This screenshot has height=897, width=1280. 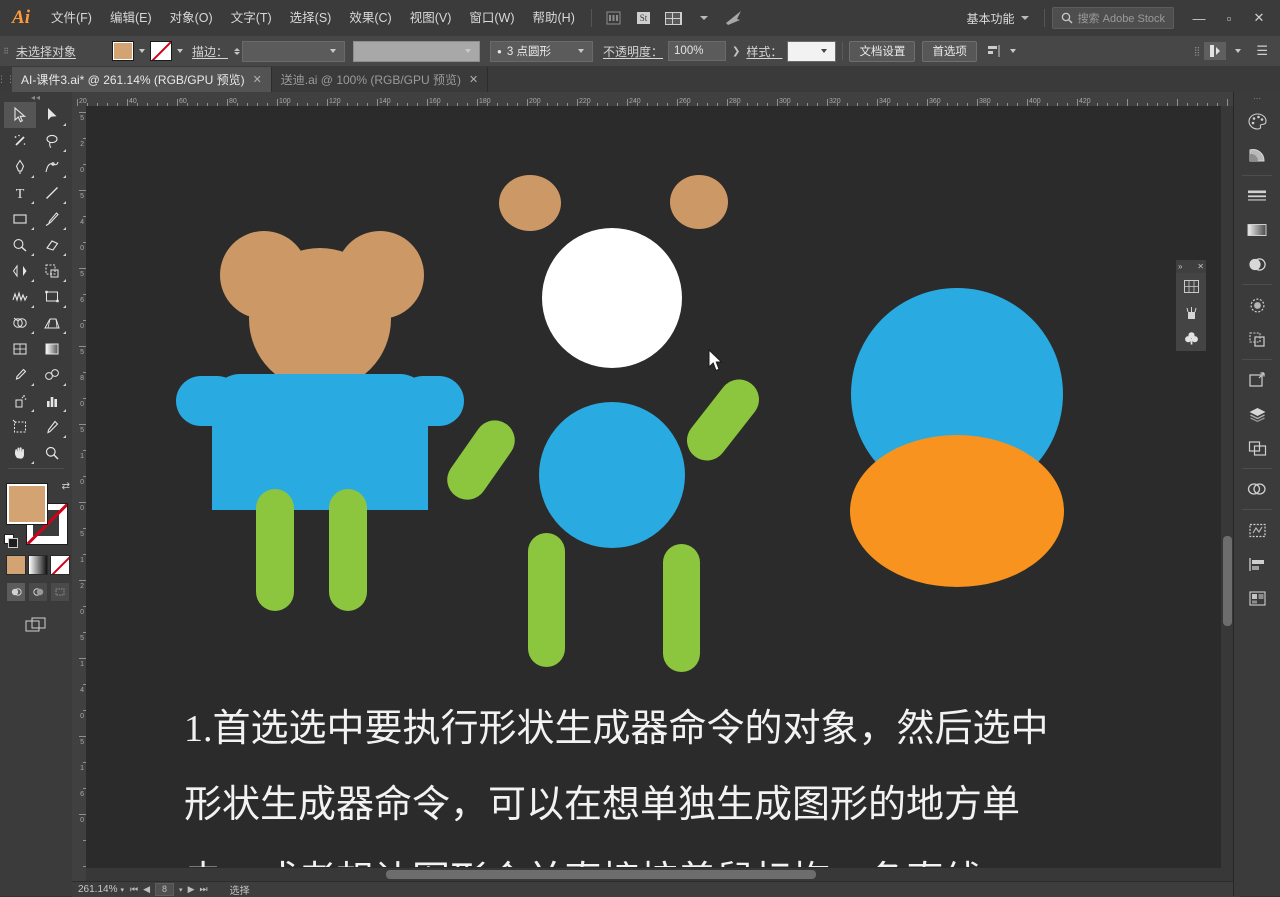 I want to click on minimize-button: —, so click(x=1199, y=18).